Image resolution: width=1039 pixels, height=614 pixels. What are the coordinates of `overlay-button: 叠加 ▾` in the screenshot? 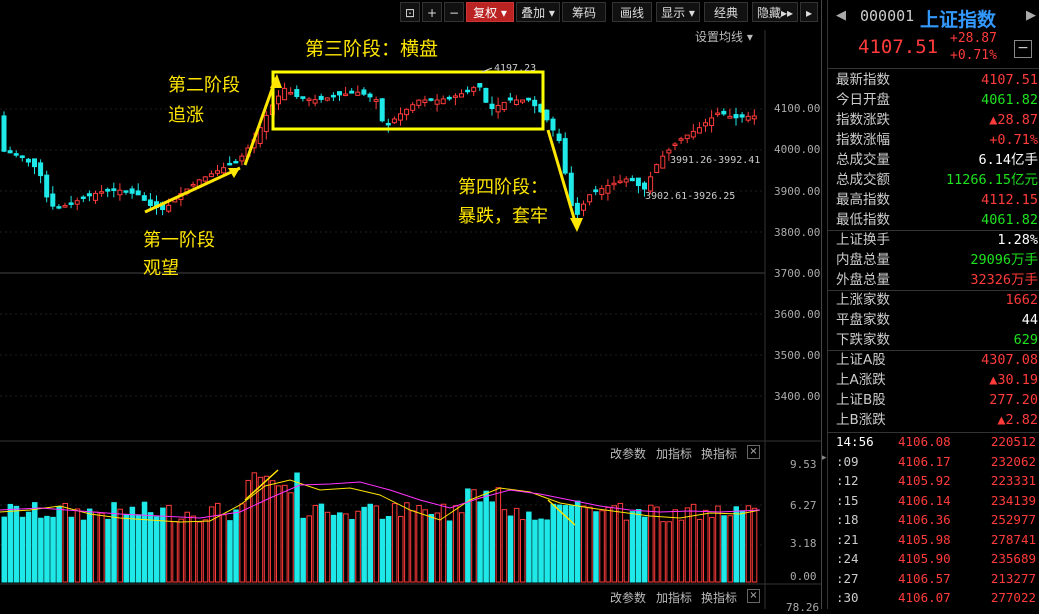 It's located at (538, 12).